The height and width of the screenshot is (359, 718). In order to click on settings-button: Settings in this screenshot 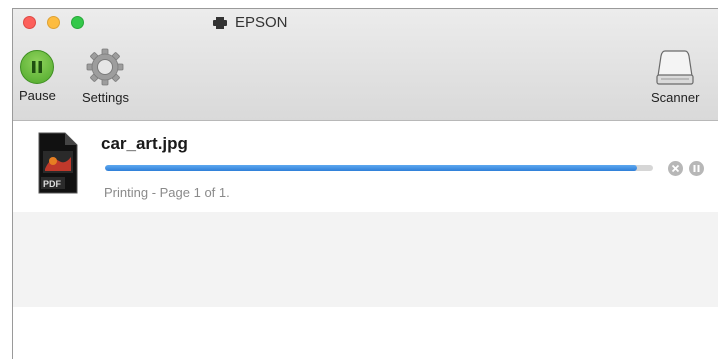, I will do `click(105, 76)`.